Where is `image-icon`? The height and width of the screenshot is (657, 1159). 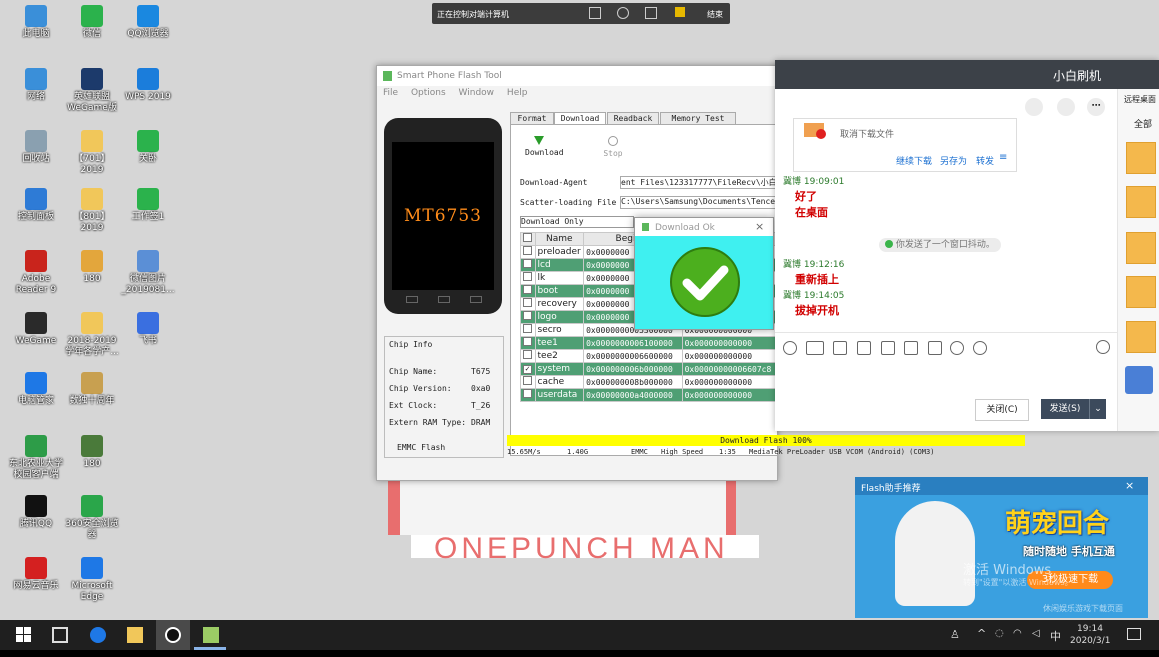
image-icon is located at coordinates (888, 348).